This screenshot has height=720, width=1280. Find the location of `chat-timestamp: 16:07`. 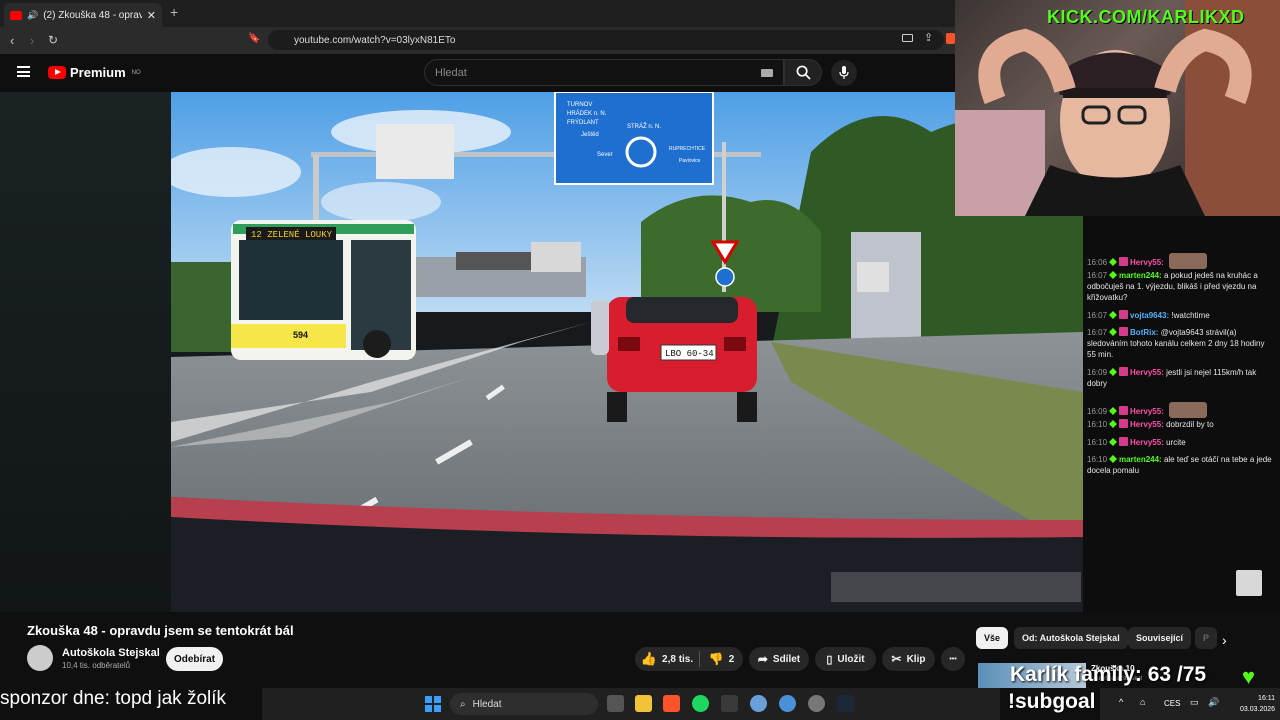

chat-timestamp: 16:07 is located at coordinates (1097, 315).